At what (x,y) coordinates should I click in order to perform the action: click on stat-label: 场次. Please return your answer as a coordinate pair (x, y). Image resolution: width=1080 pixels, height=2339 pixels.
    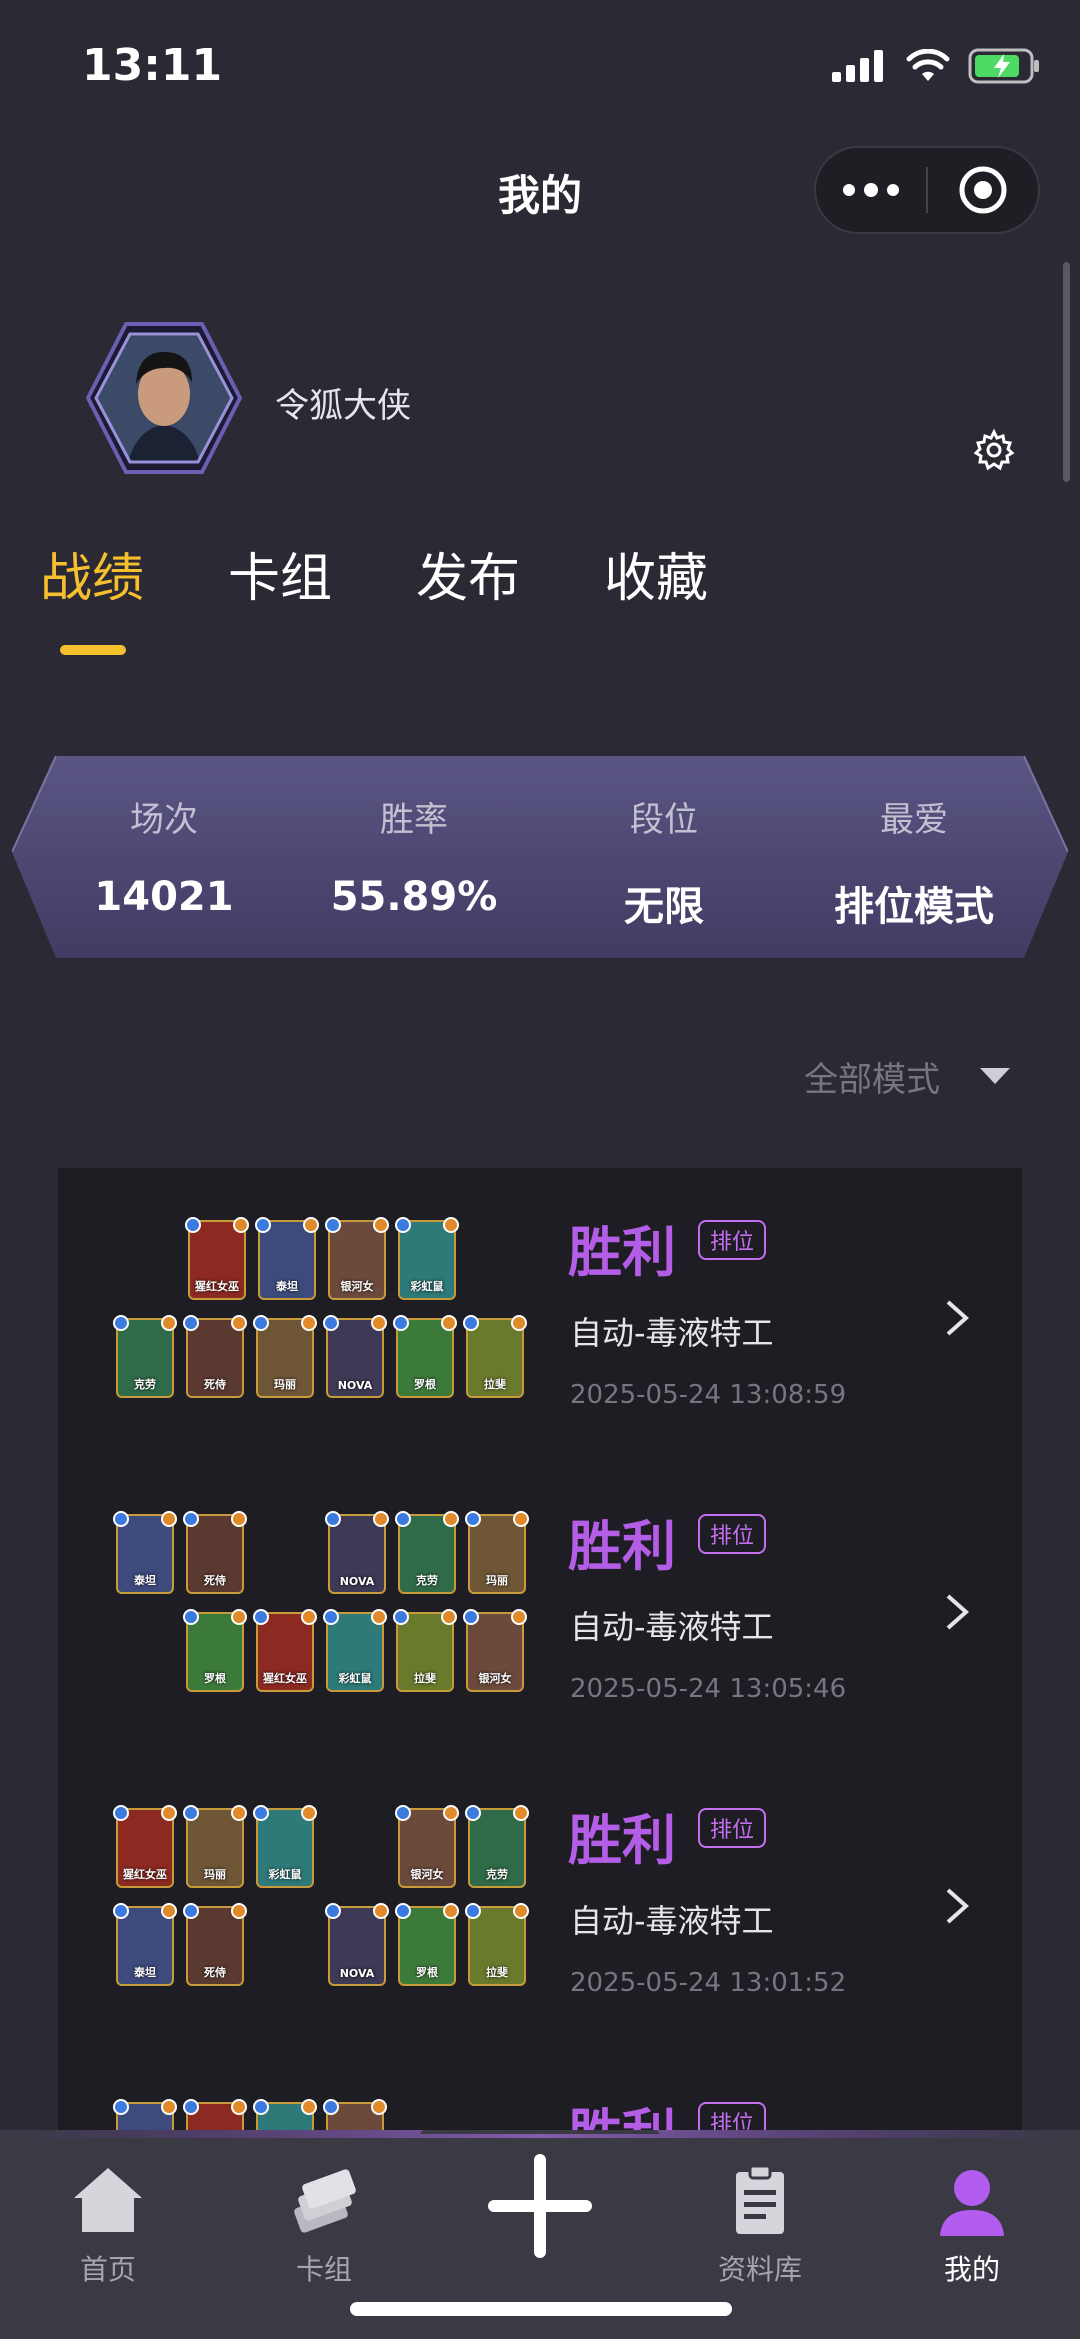
    Looking at the image, I should click on (164, 820).